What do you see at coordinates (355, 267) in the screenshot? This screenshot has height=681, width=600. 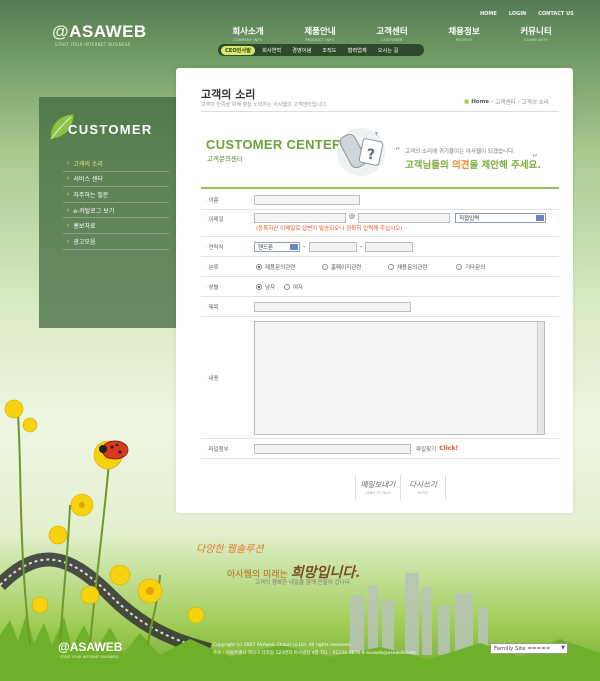 I see `category-homepage-radio: 홈페이지관련` at bounding box center [355, 267].